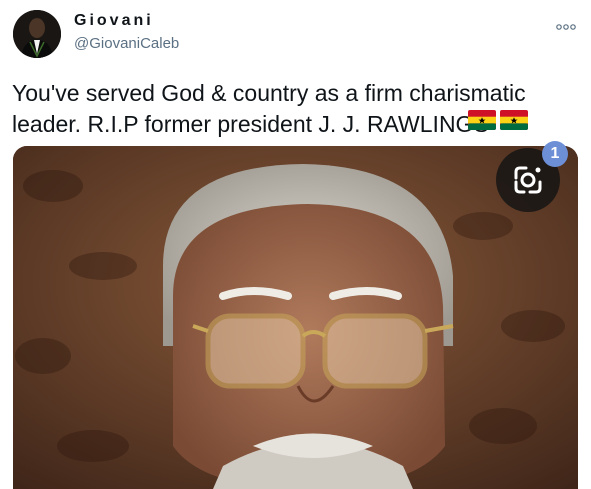 Image resolution: width=591 pixels, height=489 pixels. What do you see at coordinates (37, 34) in the screenshot?
I see `avatar` at bounding box center [37, 34].